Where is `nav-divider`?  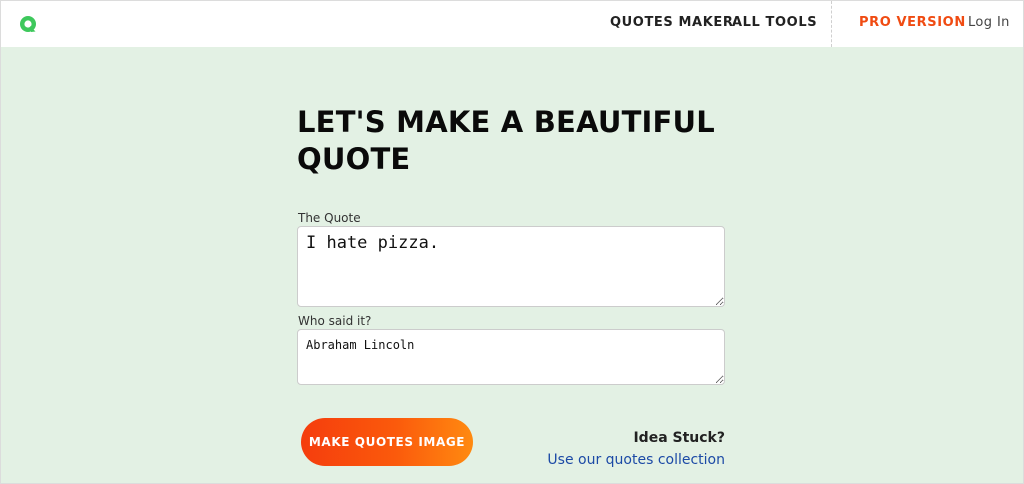 nav-divider is located at coordinates (831, 24).